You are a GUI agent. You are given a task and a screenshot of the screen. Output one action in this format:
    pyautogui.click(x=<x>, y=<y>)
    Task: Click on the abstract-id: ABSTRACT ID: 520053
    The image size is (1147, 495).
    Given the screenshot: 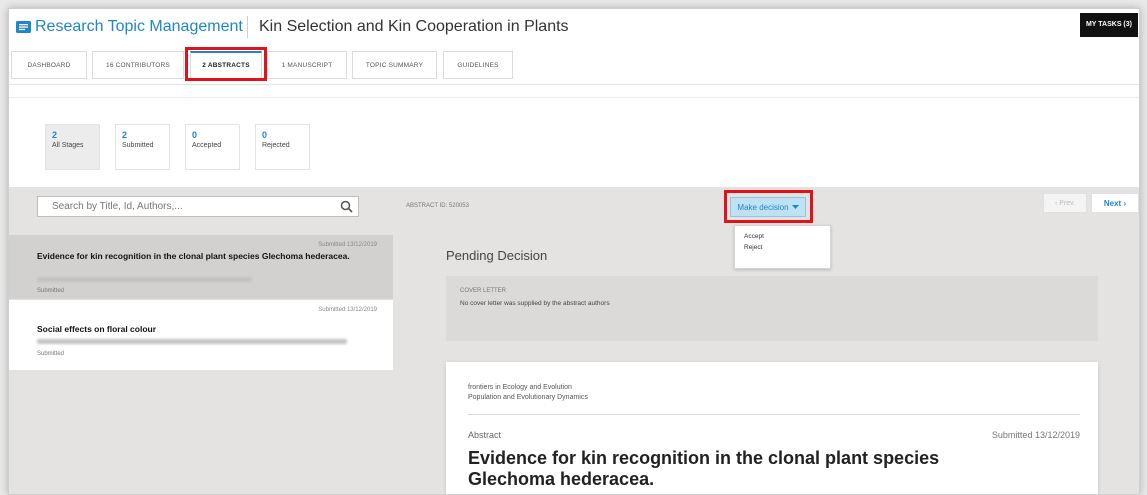 What is the action you would take?
    pyautogui.click(x=437, y=206)
    